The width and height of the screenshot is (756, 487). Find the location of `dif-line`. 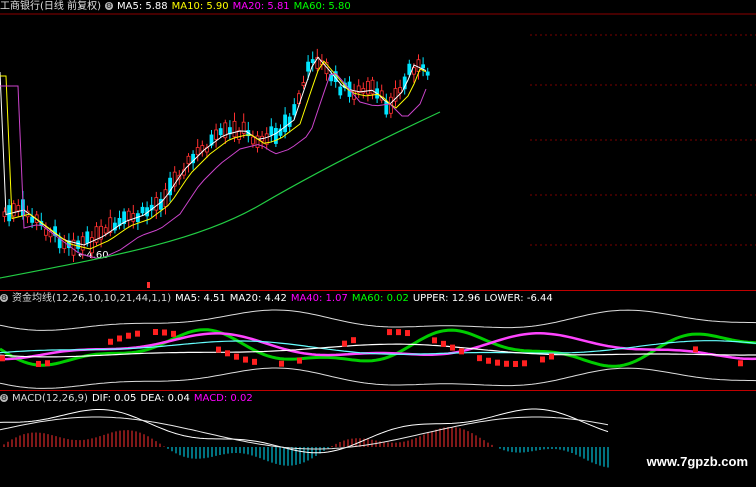

dif-line is located at coordinates (304, 431).